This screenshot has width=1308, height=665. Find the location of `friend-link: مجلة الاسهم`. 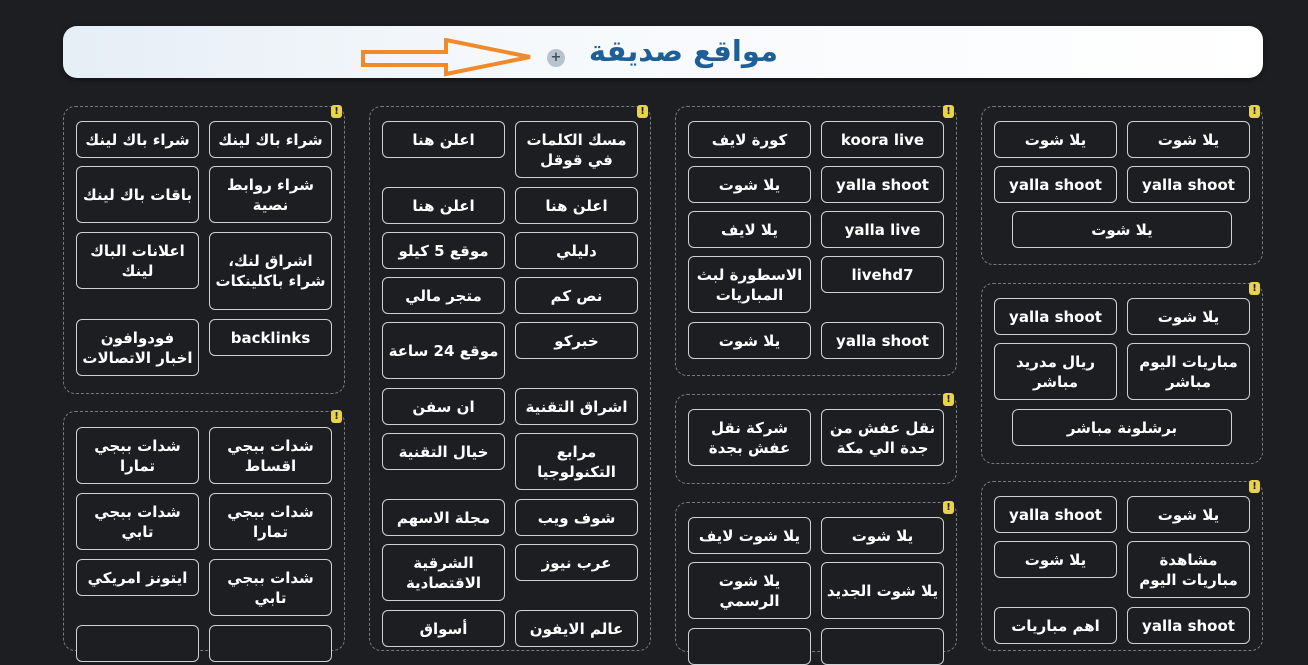

friend-link: مجلة الاسهم is located at coordinates (443, 517).